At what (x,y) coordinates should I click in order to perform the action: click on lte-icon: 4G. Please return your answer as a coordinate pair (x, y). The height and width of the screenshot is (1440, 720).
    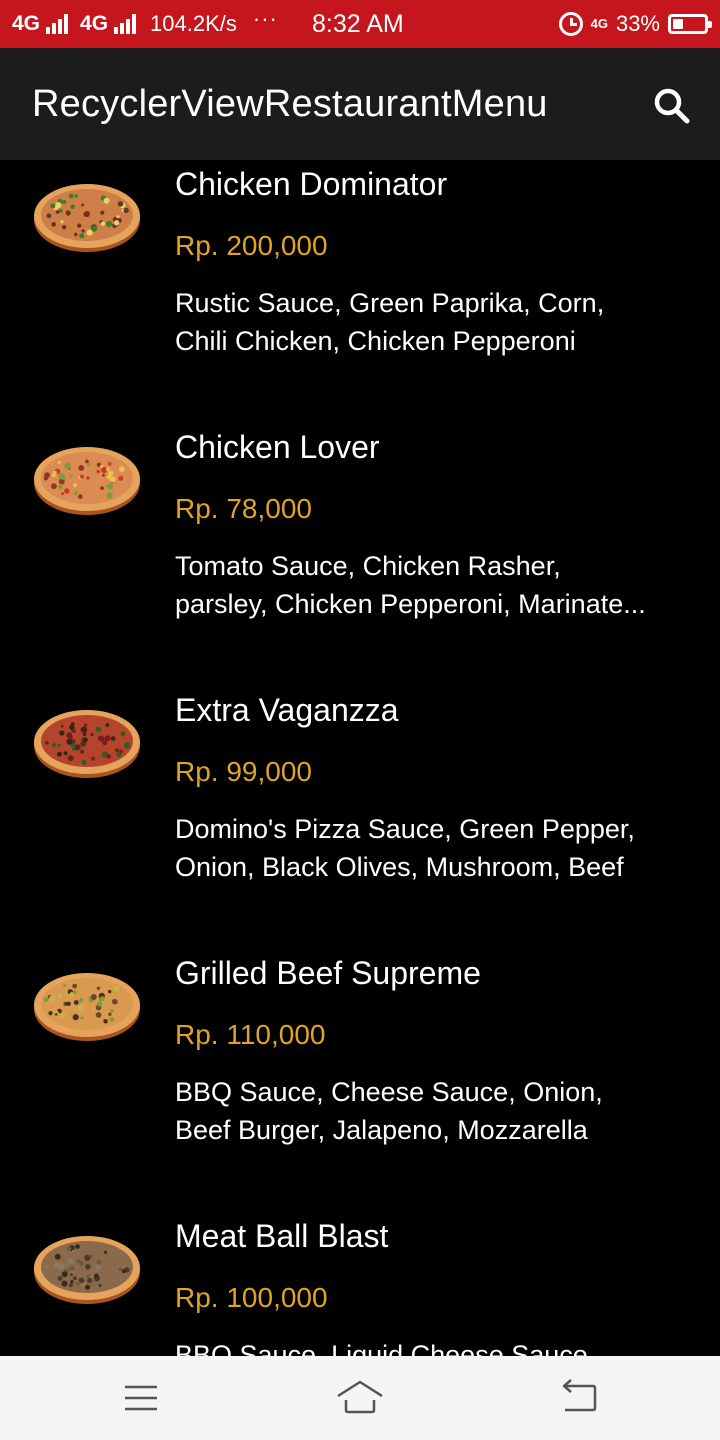
    Looking at the image, I should click on (599, 23).